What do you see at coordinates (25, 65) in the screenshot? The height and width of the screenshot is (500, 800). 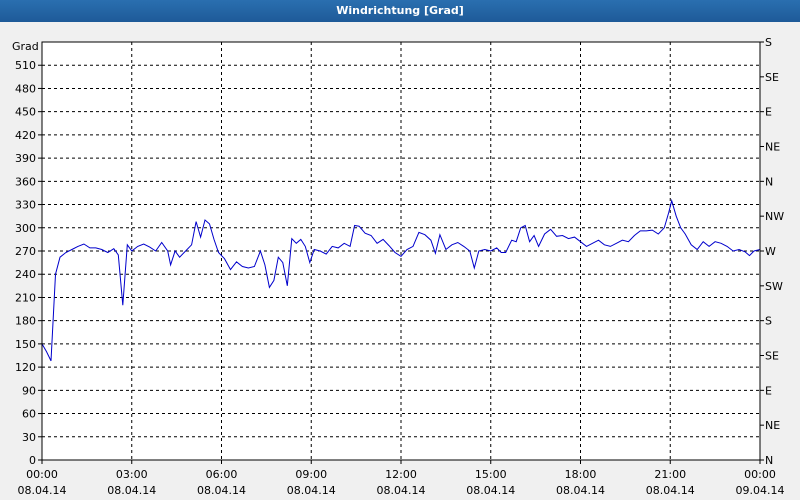 I see `y-tick-label: 510` at bounding box center [25, 65].